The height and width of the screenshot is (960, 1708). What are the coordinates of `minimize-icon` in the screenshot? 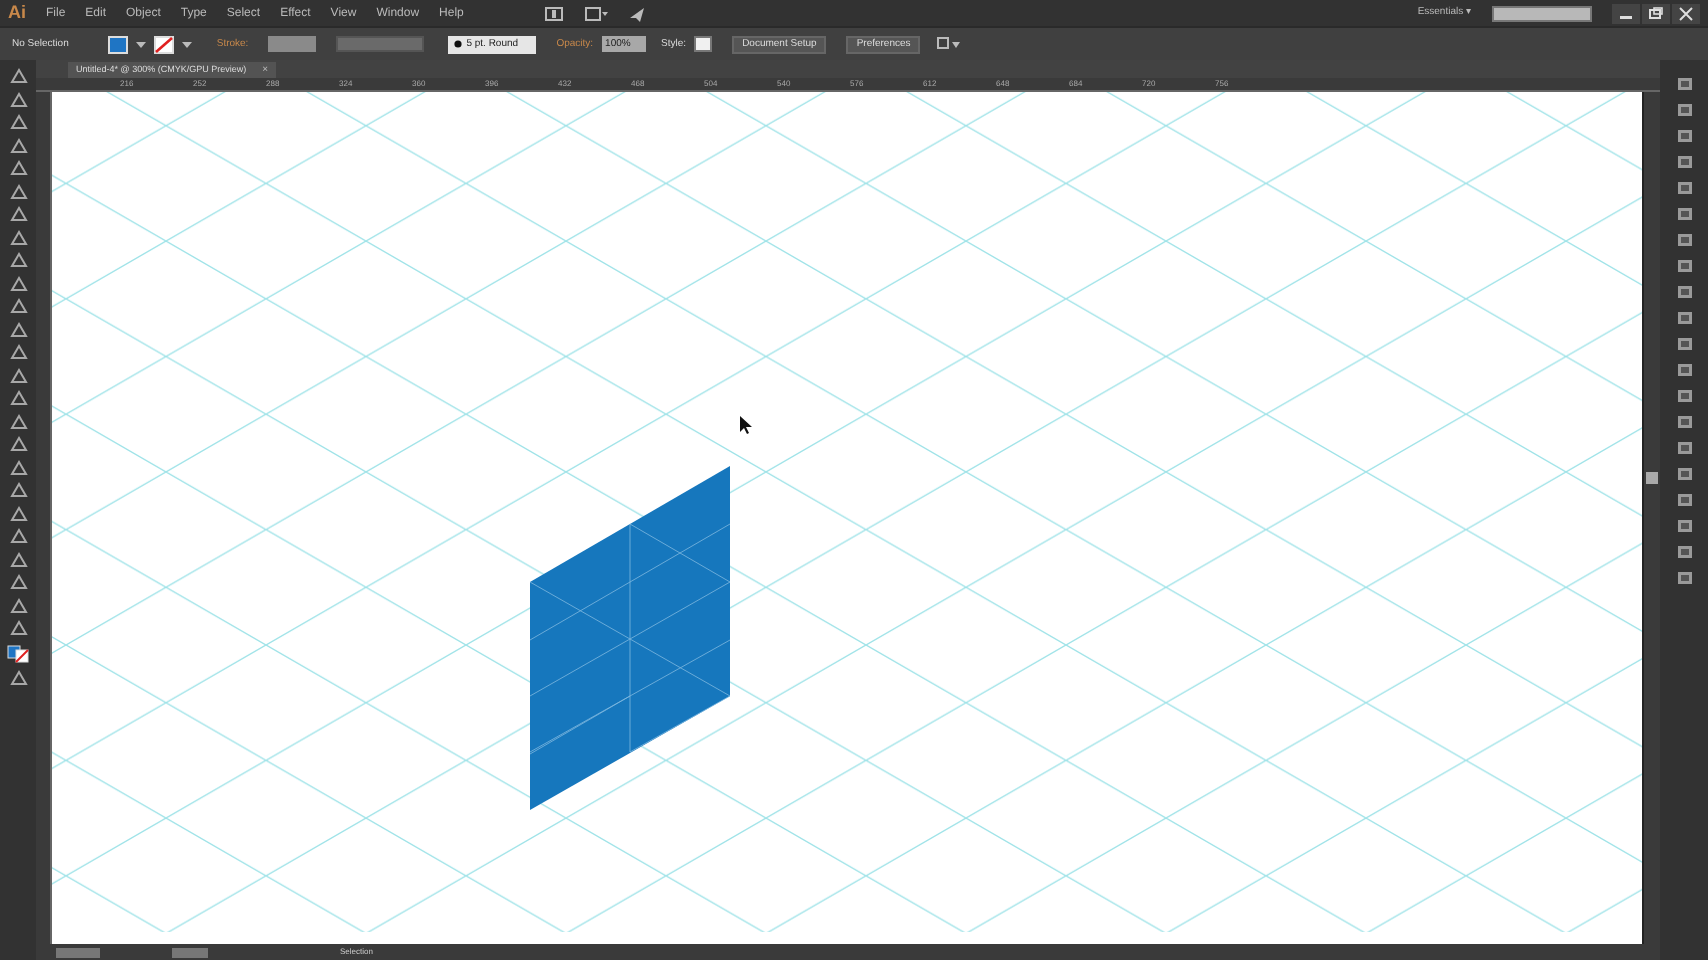 It's located at (1626, 13).